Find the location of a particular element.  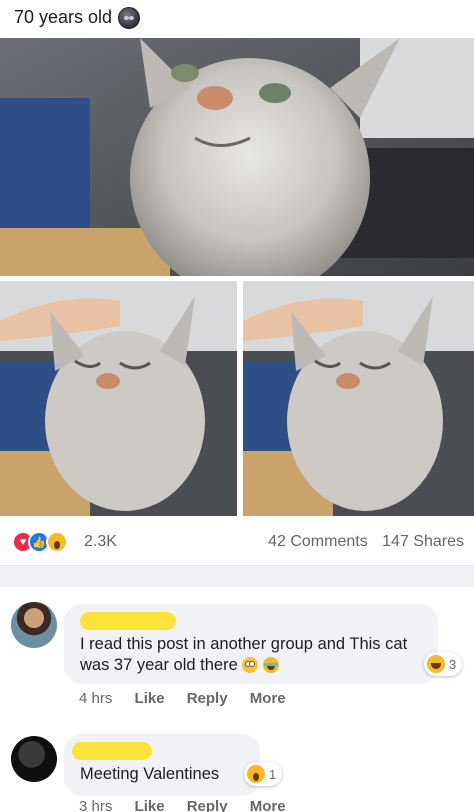

comment-bubble: Meeting Valentines is located at coordinates (162, 765).